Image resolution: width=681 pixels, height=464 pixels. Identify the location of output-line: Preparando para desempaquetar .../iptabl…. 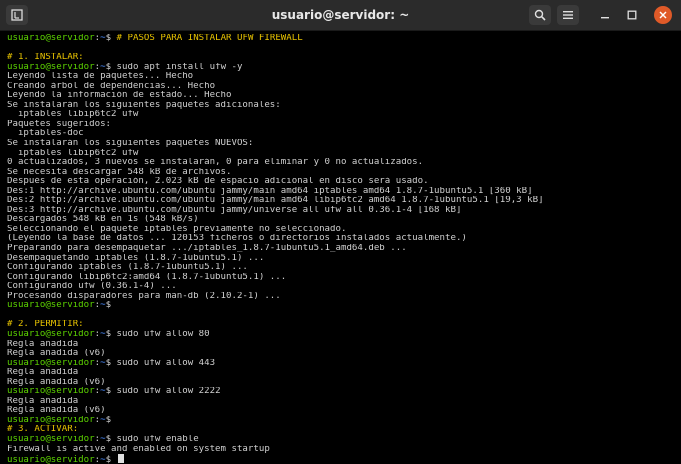
(344, 249).